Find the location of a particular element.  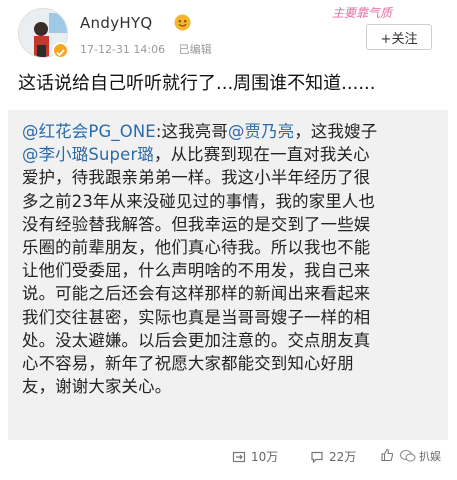

quoted-line: 说。可能之后还会有这样那样的新闻出来看起来 is located at coordinates (230, 293).